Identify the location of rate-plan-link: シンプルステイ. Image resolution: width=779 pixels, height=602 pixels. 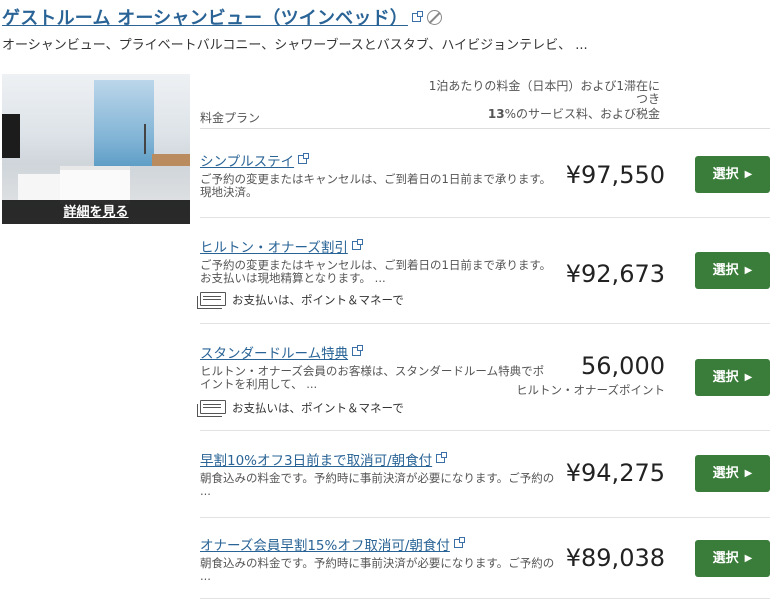
(255, 160).